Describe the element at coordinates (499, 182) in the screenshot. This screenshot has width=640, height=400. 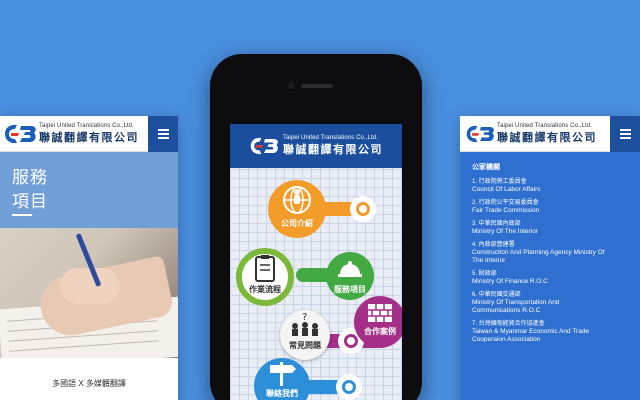
I see `org-name-zh: 1. 行政院勞工委員會` at that location.